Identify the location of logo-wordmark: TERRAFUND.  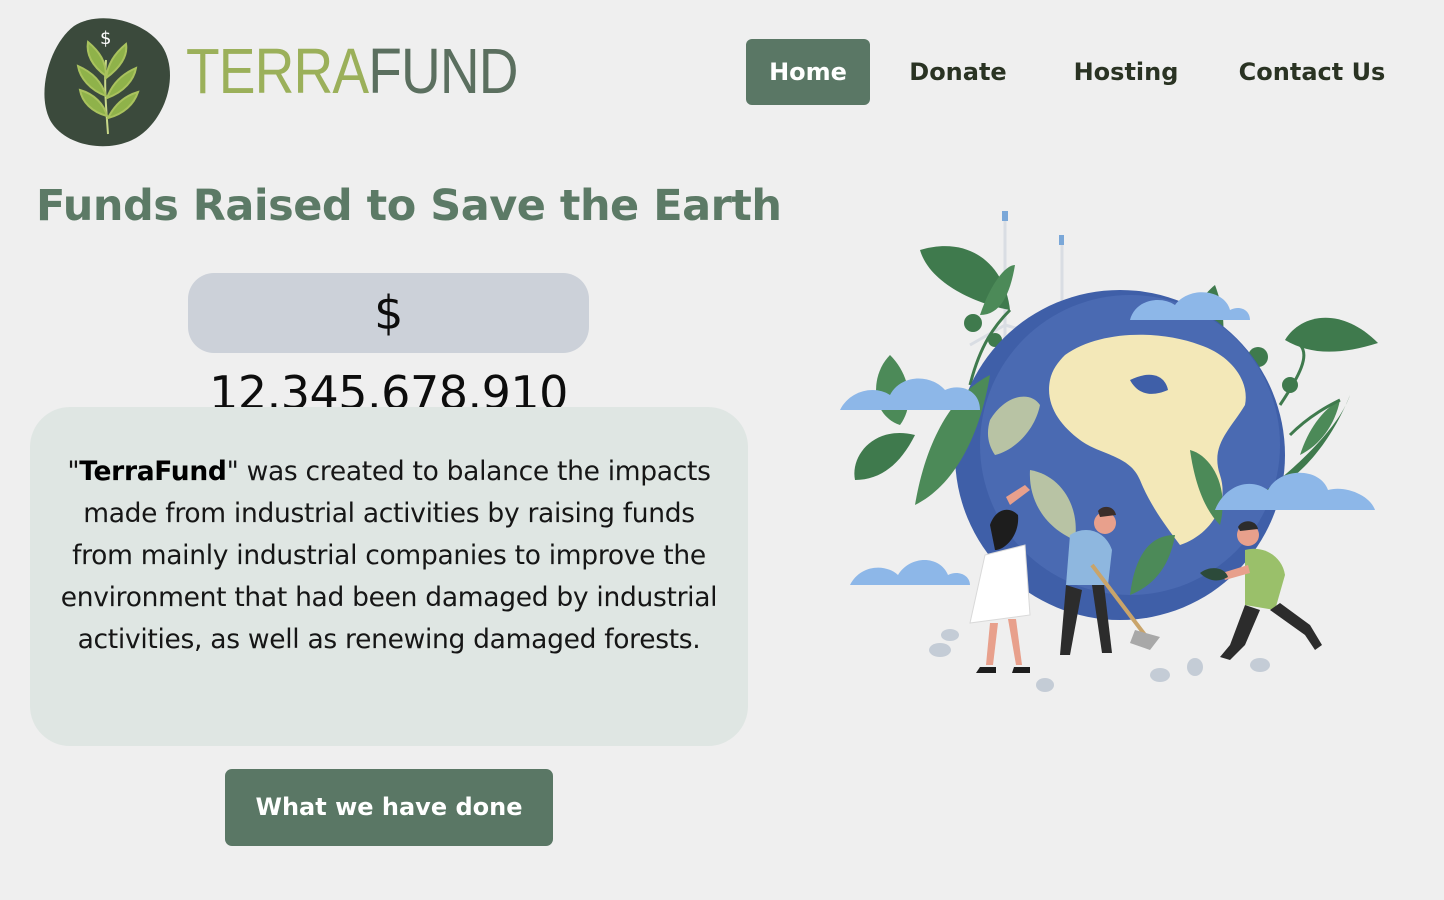
(352, 71).